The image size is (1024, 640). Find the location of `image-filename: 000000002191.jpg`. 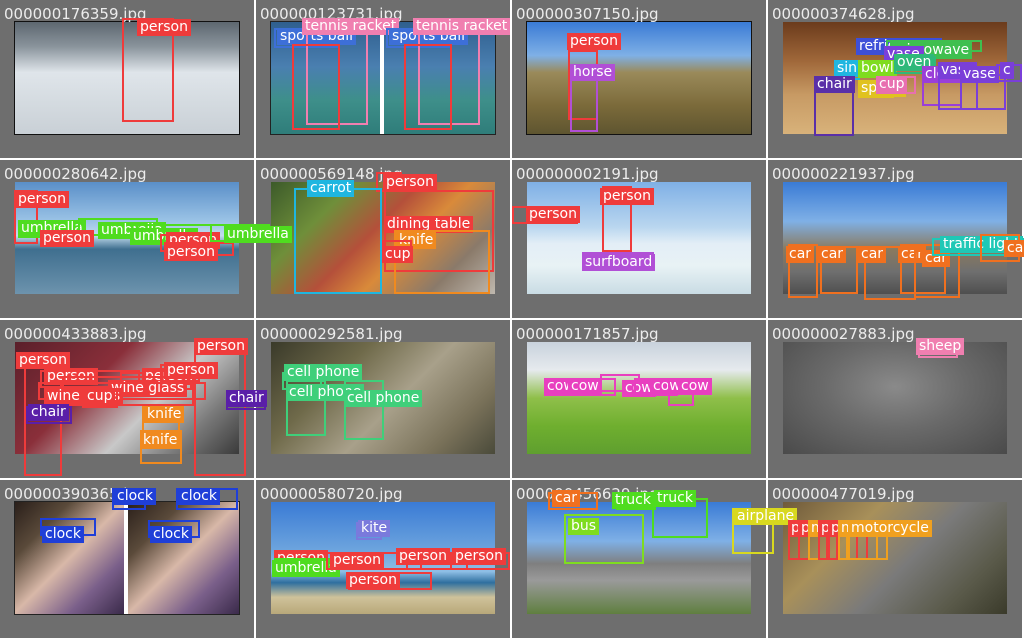

image-filename: 000000002191.jpg is located at coordinates (587, 174).